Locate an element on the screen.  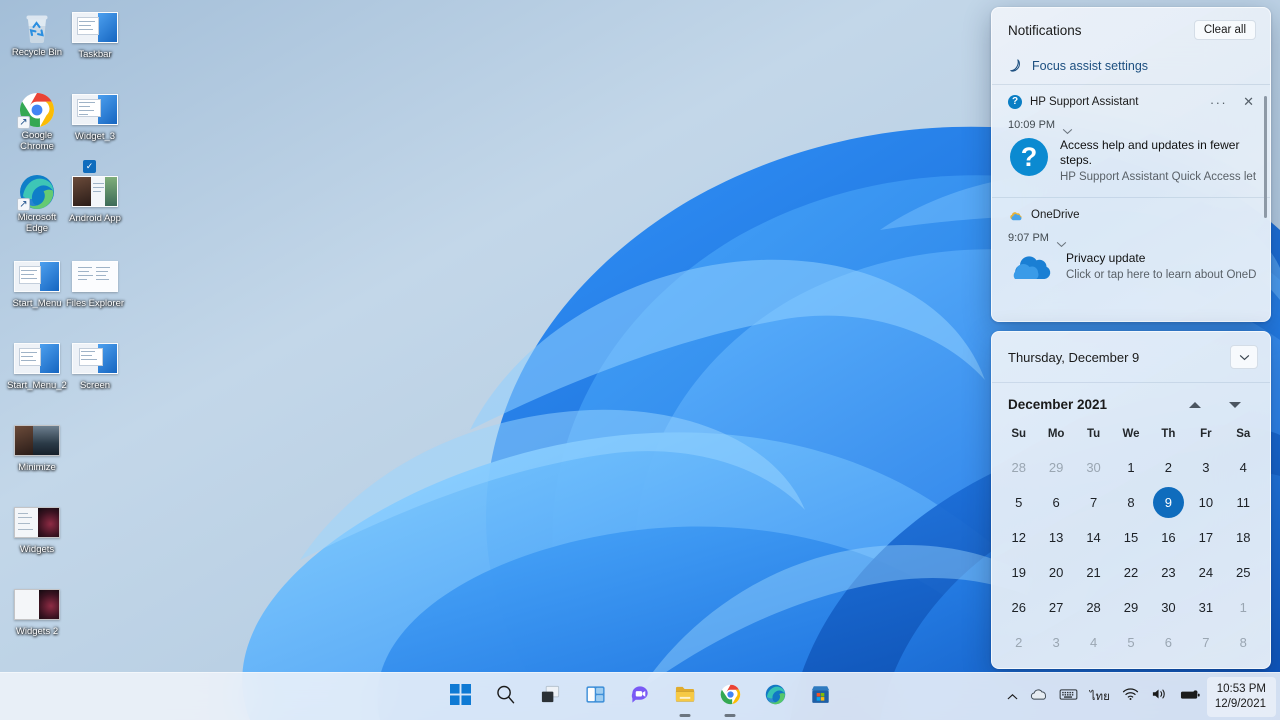
calendar-prev-button is located at coordinates (1195, 405).